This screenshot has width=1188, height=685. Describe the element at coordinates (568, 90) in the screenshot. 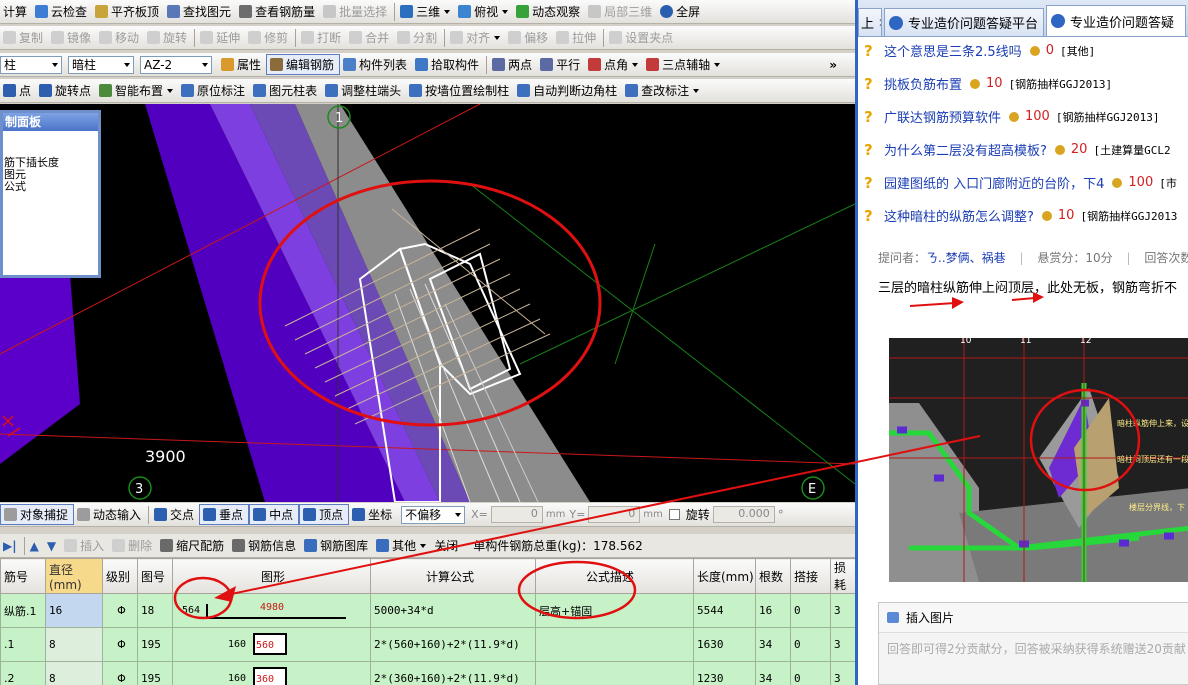

I see `auto-corner-column-button: 自动判断边角柱` at that location.